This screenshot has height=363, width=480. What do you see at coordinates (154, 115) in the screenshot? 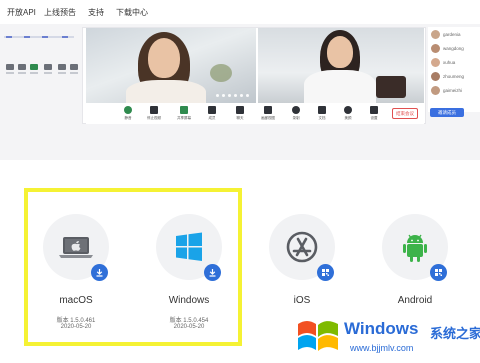
I see `stop-video-button: 停止视频` at bounding box center [154, 115].